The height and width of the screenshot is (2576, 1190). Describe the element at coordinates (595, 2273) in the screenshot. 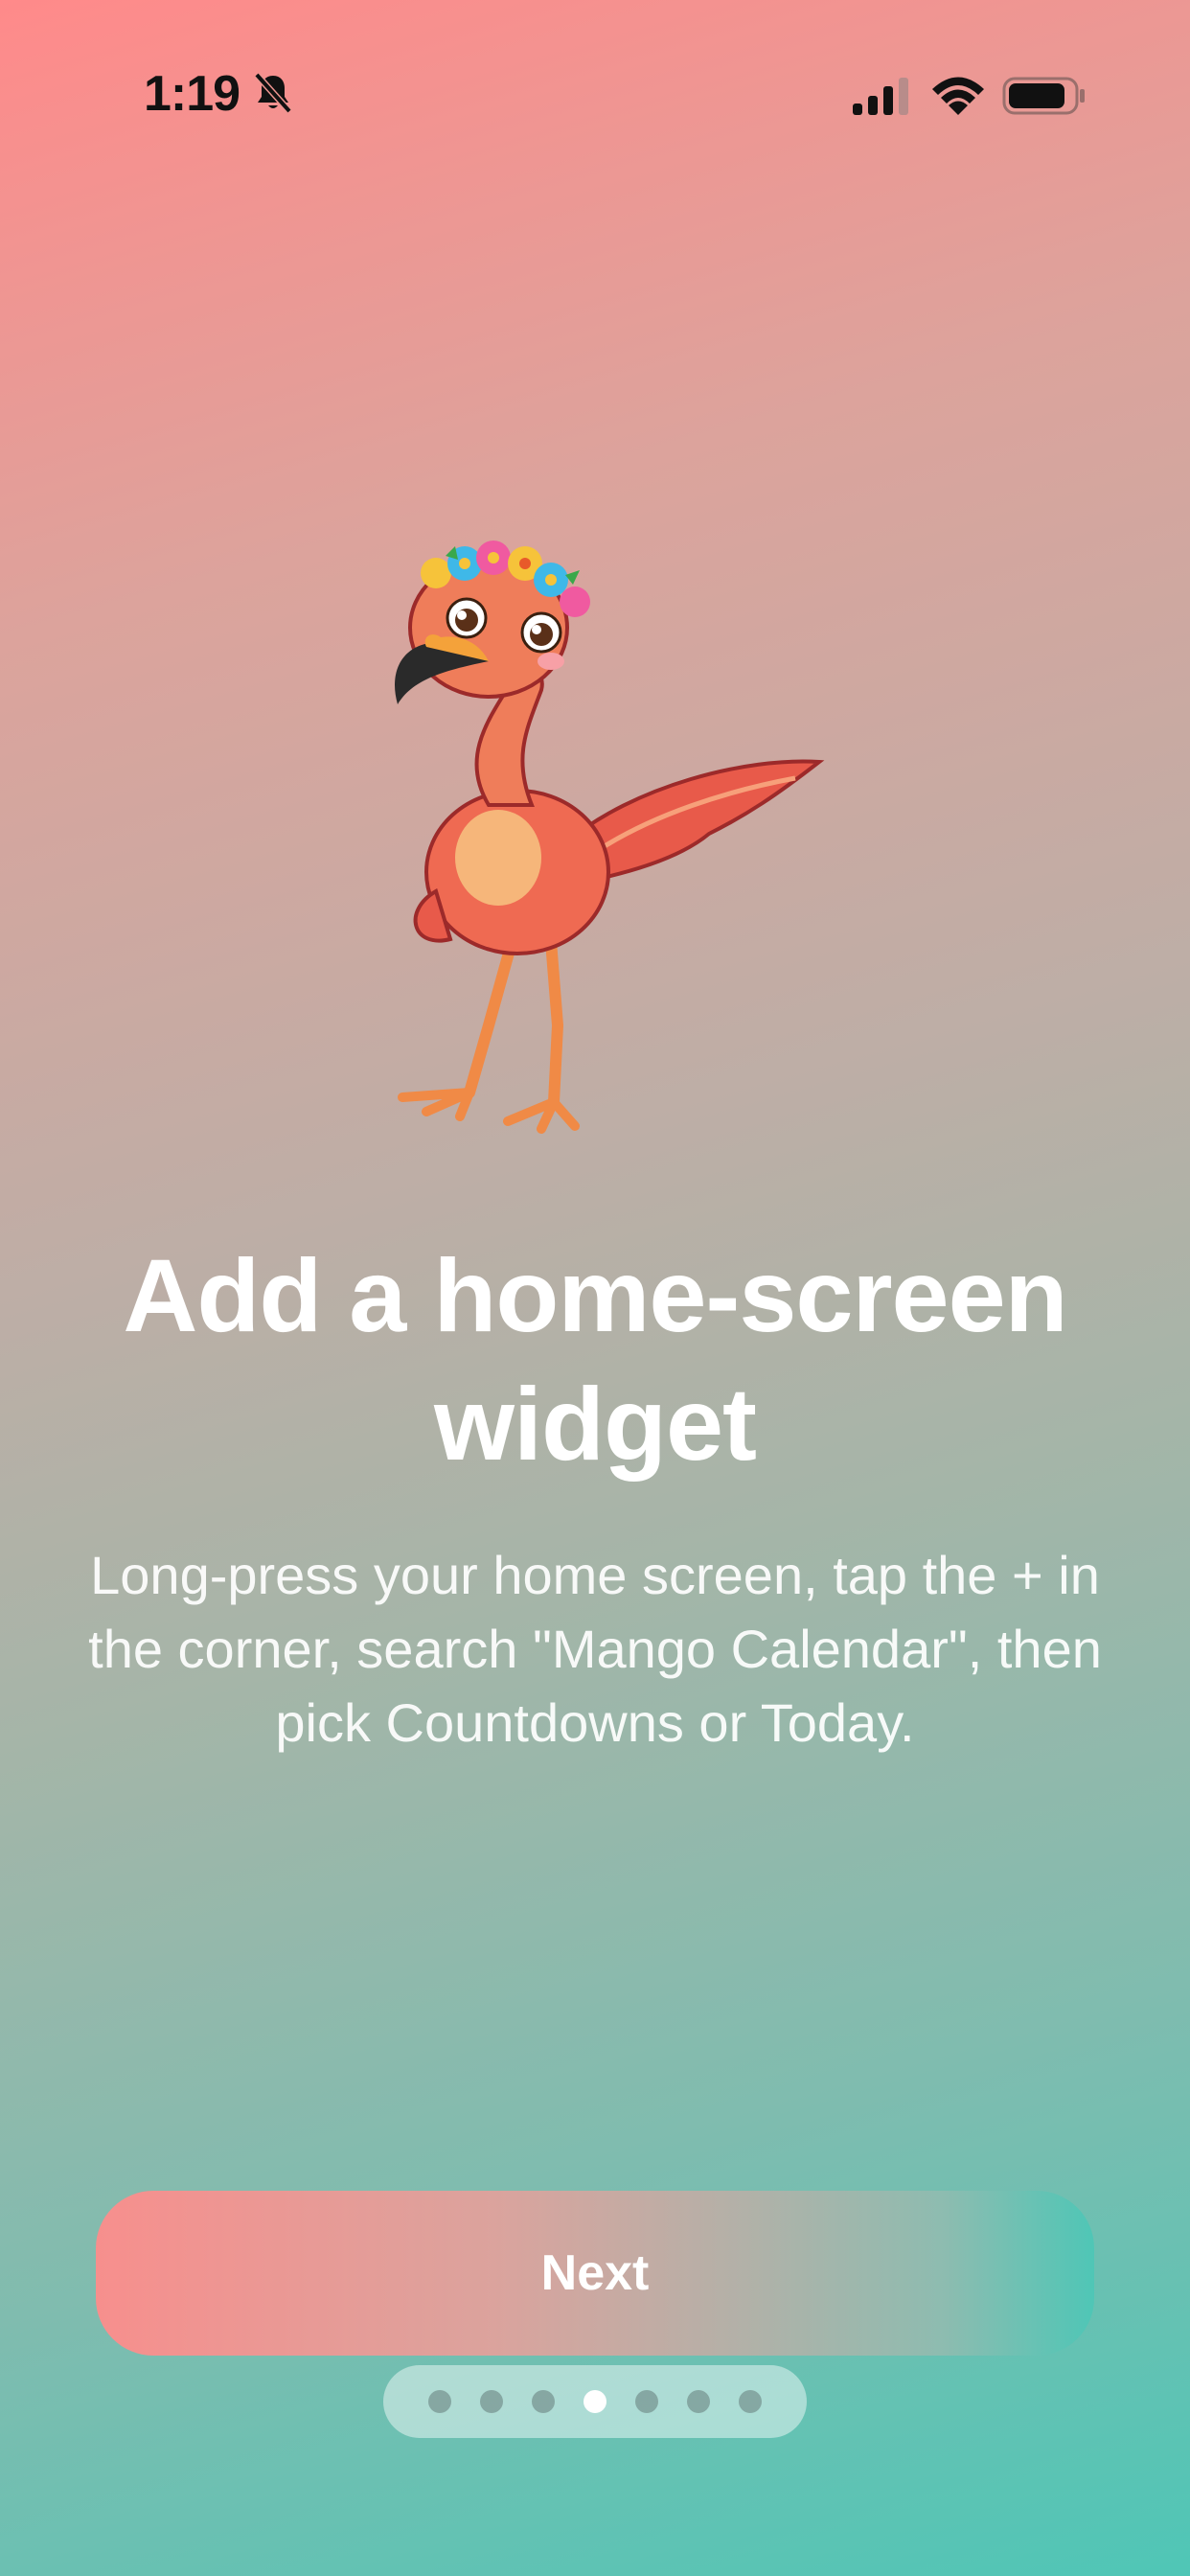

I see `next-button: Next` at that location.